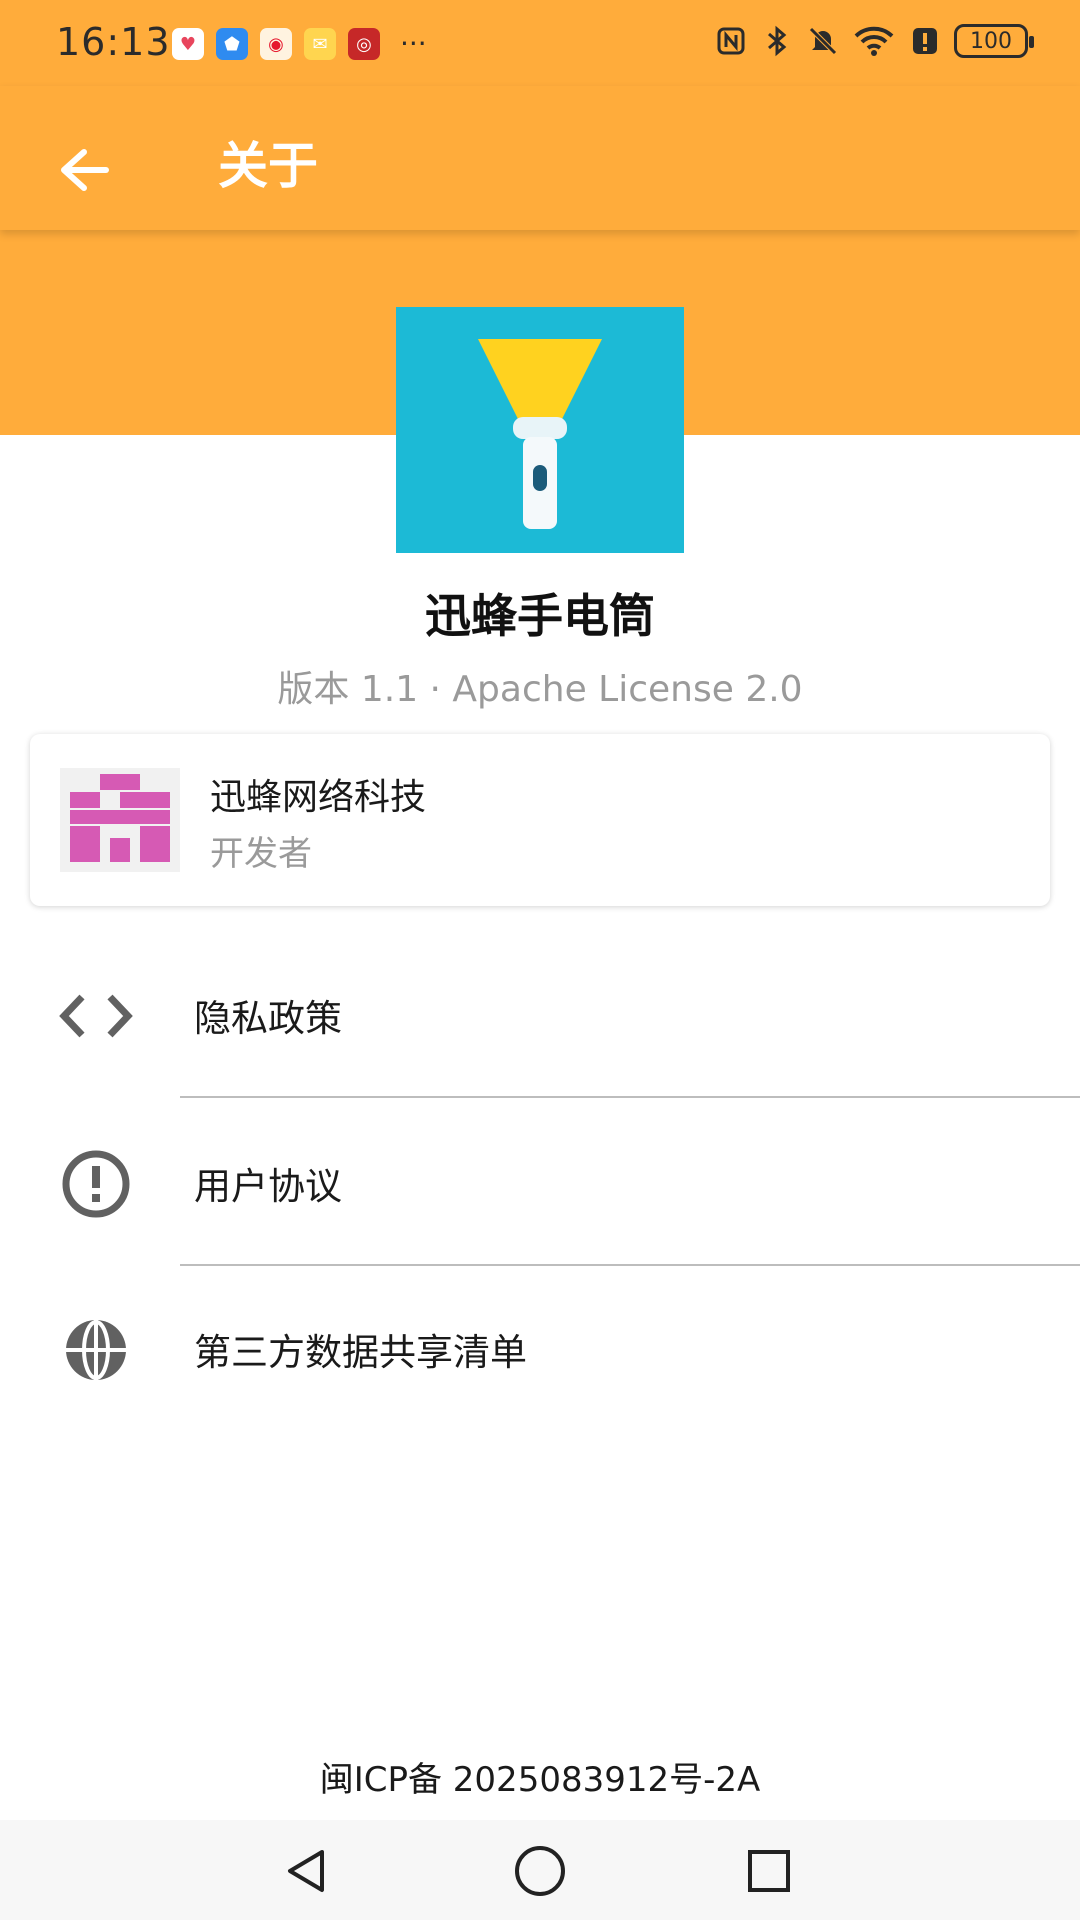  What do you see at coordinates (540, 820) in the screenshot?
I see `developer-card: 迅蜂网络科技 开发者` at bounding box center [540, 820].